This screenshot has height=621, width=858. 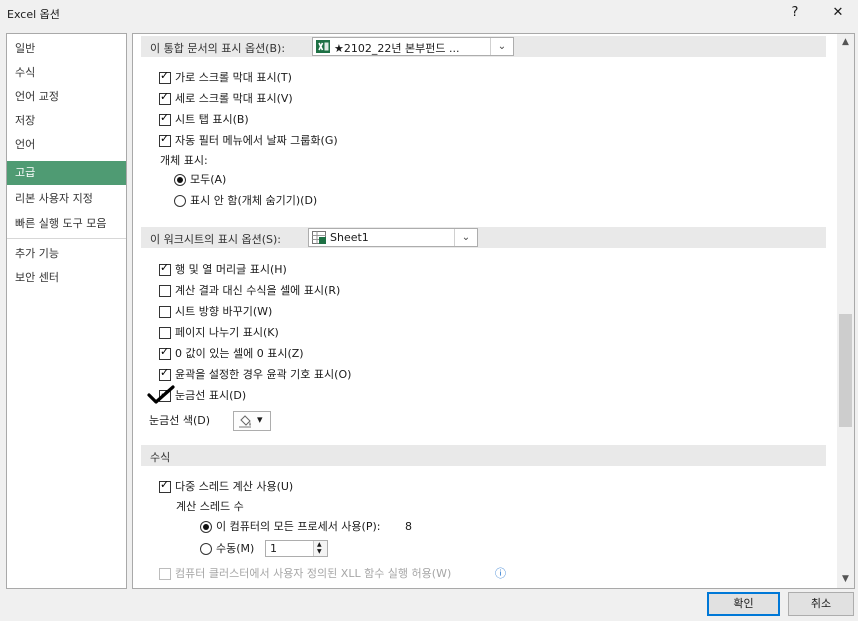 I want to click on option-label: 페이지 나누기 표시(K), so click(x=227, y=332).